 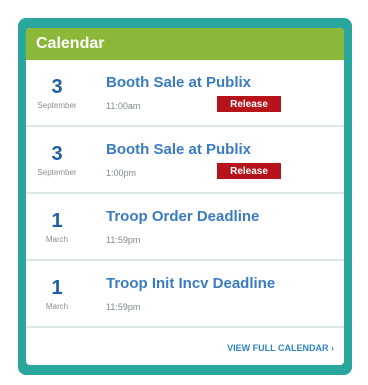 I want to click on event-time: 1:00pm, so click(x=121, y=173).